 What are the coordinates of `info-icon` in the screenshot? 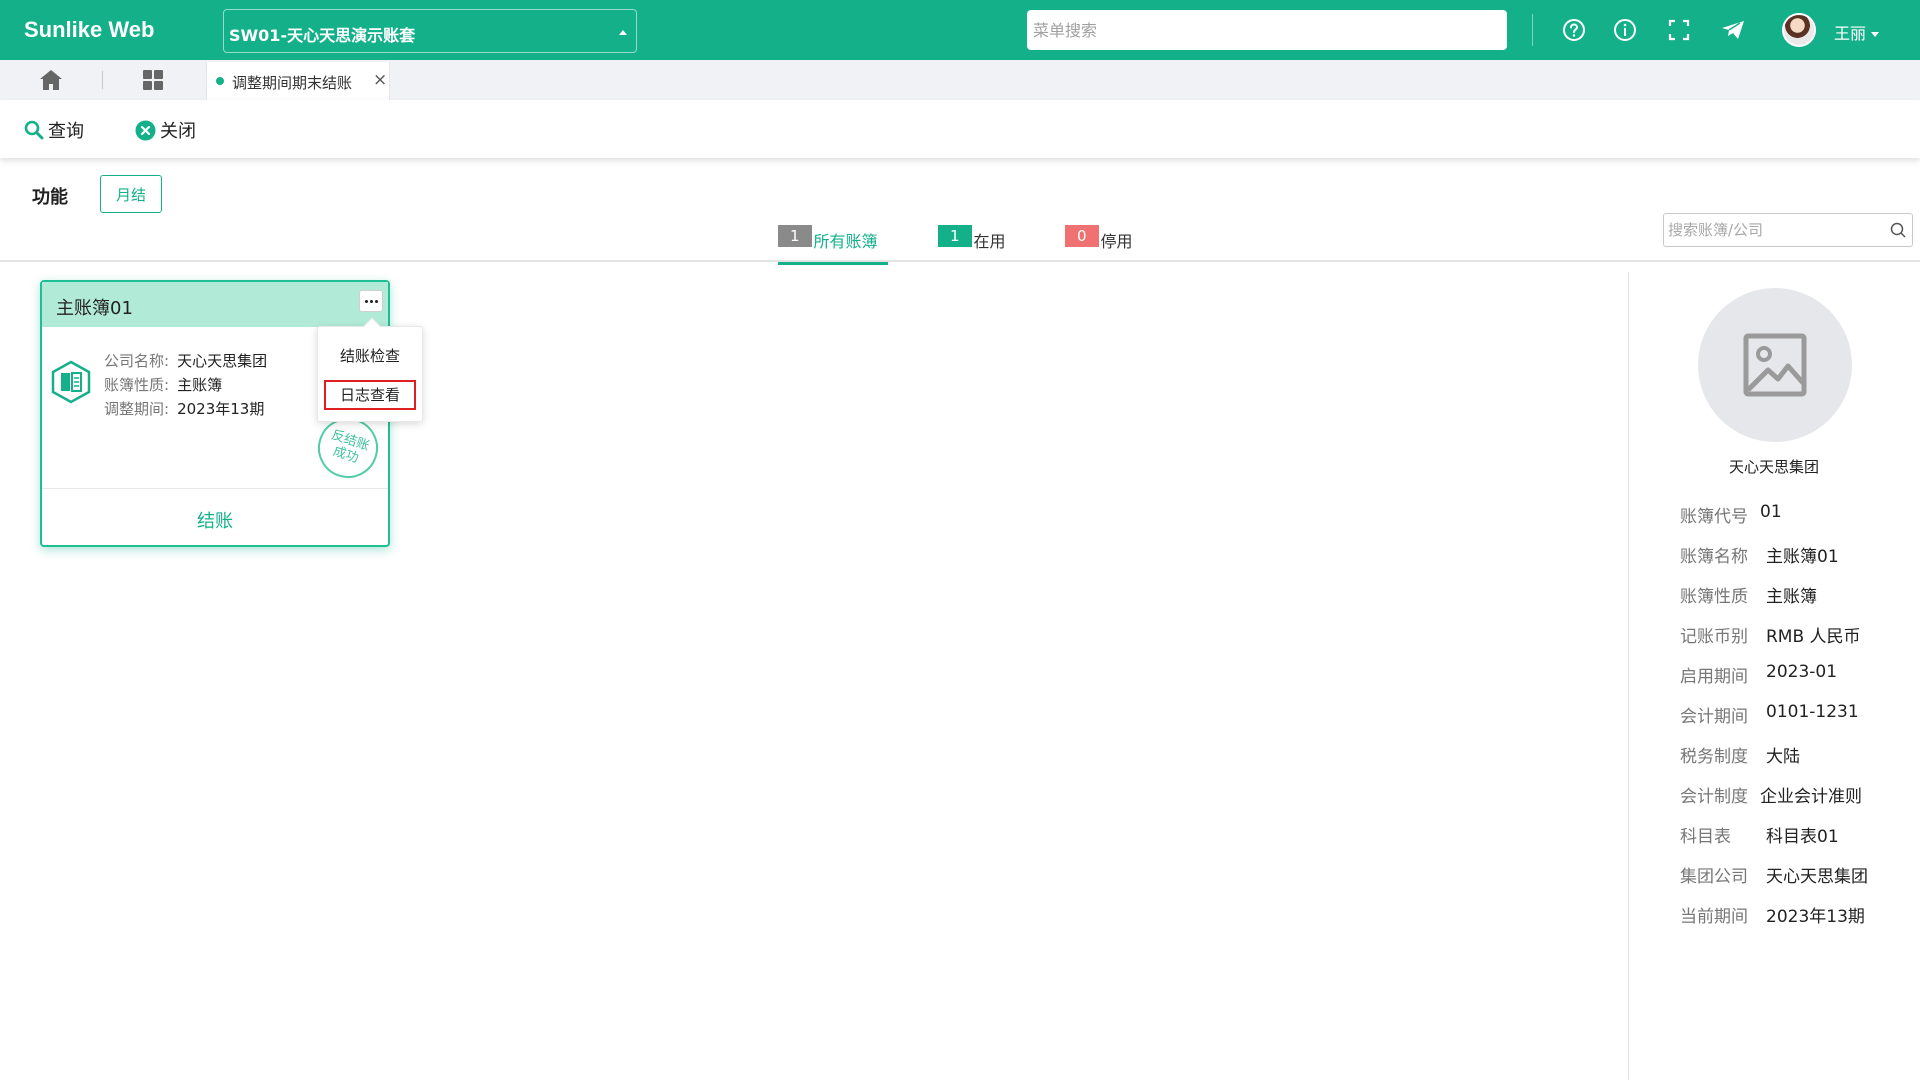 It's located at (1625, 30).